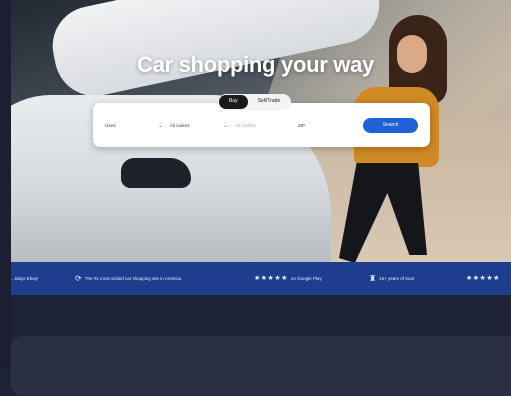 This screenshot has width=511, height=396. What do you see at coordinates (269, 102) in the screenshot?
I see `tab-sell-trade: Sell/Trade` at bounding box center [269, 102].